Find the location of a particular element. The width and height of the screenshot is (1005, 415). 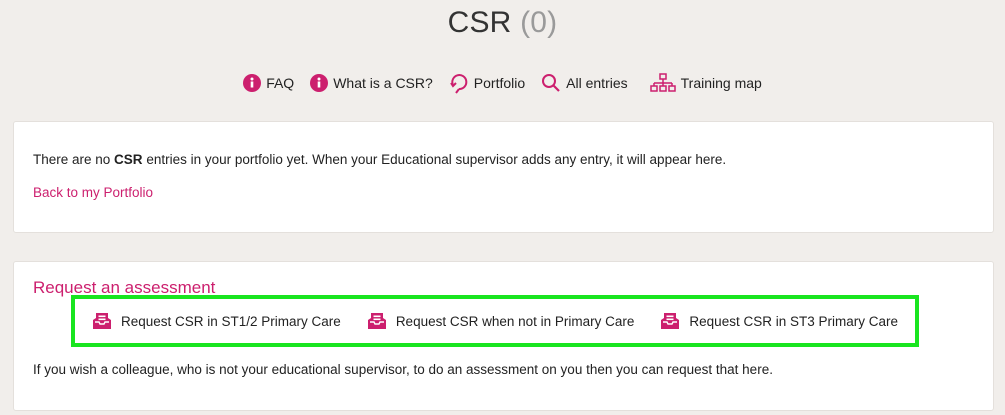

request-st12-label: Request CSR in ST1/2 Primary Care is located at coordinates (230, 321).